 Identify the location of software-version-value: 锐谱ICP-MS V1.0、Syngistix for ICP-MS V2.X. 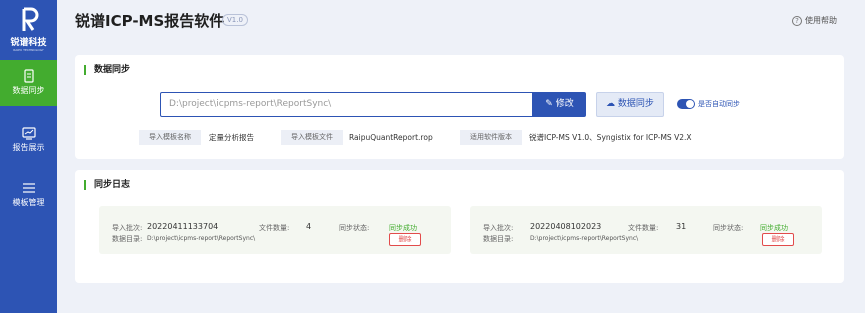
(610, 137).